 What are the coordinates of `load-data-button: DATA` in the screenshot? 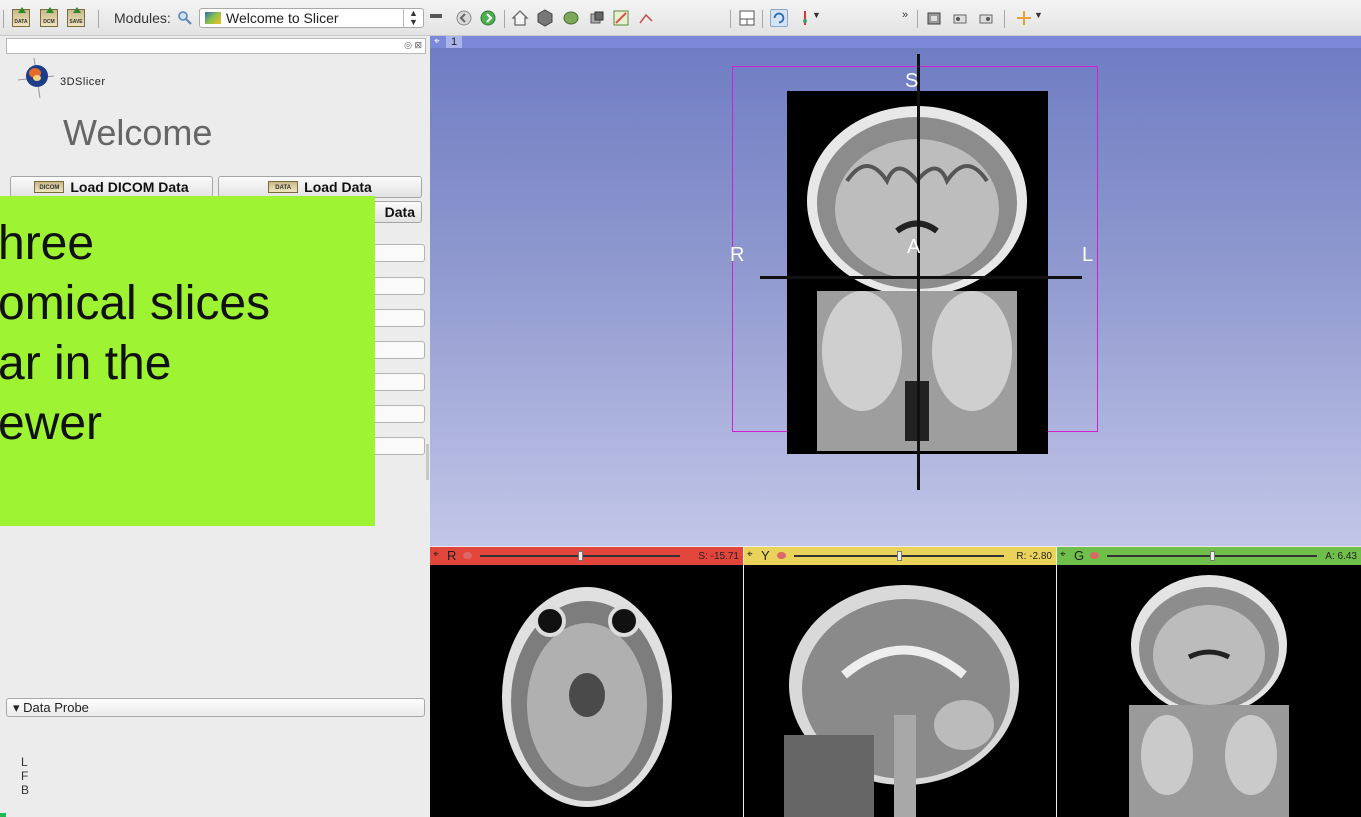 It's located at (21, 17).